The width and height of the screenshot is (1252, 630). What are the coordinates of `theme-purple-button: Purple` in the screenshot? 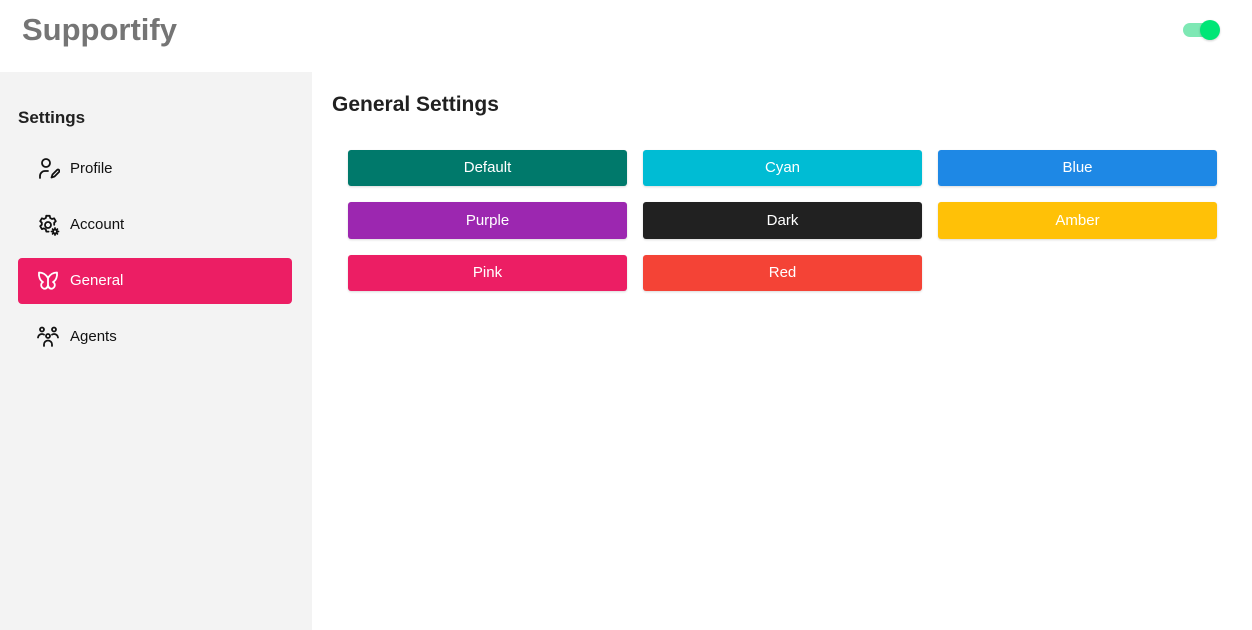 It's located at (487, 220).